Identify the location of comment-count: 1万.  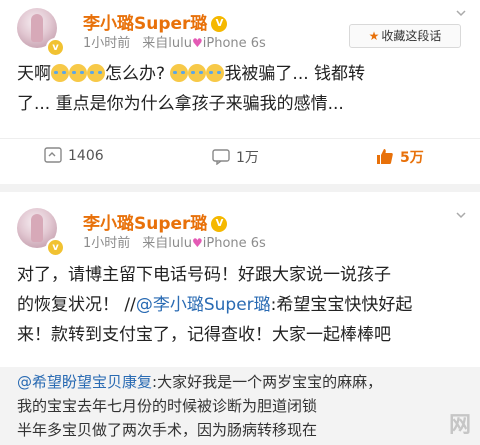
(247, 158).